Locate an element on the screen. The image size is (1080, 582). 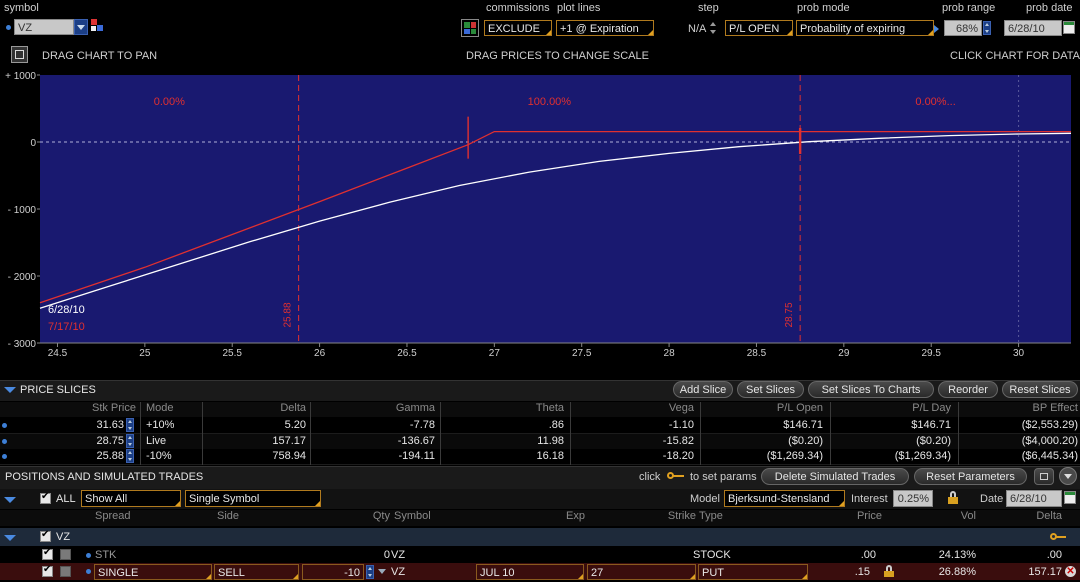
prob-range-arrow-icon is located at coordinates (936, 29).